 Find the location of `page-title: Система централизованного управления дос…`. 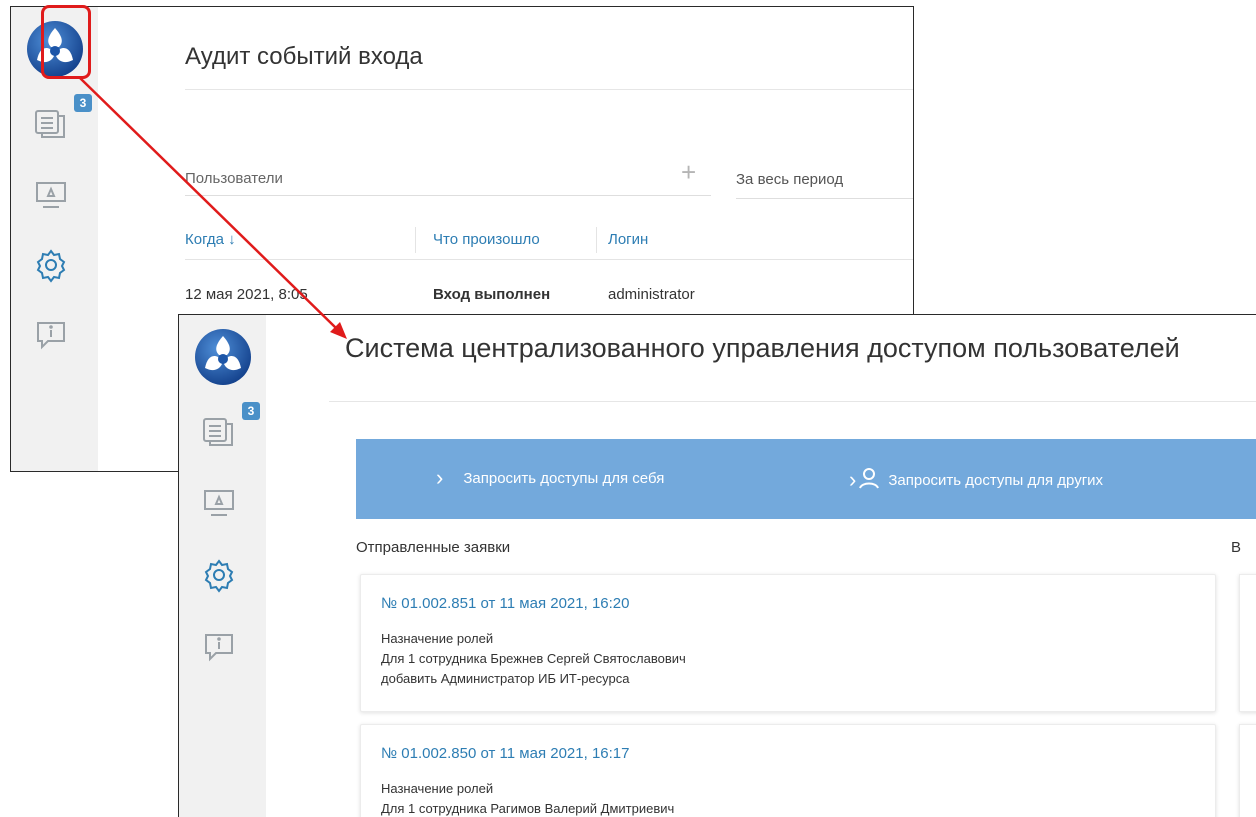

page-title: Система централизованного управления дос… is located at coordinates (762, 348).